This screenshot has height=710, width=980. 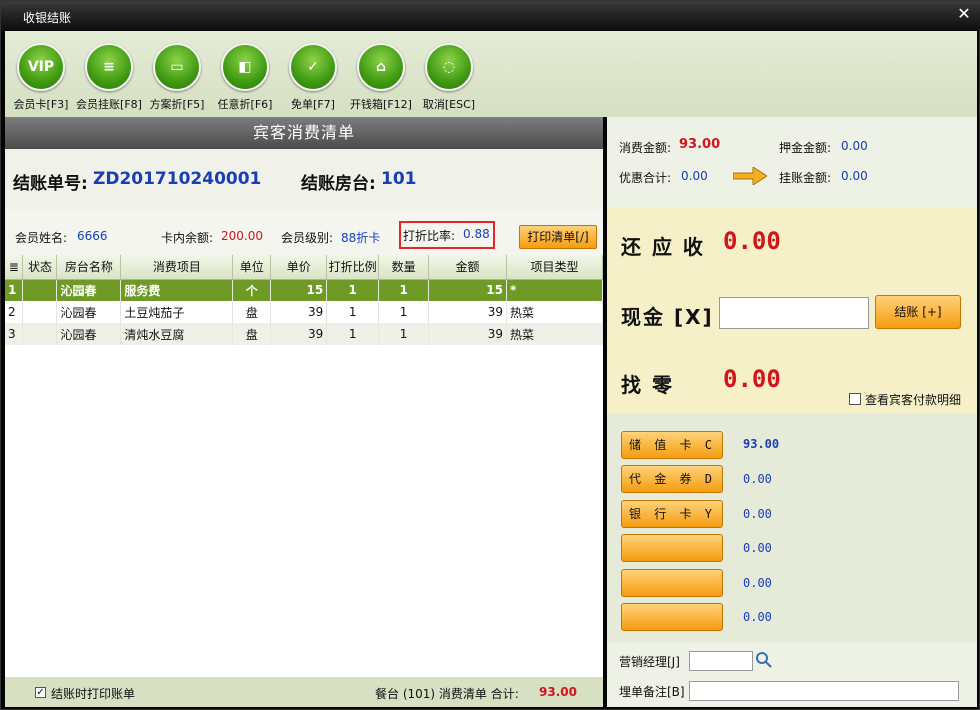 What do you see at coordinates (404, 267) in the screenshot?
I see `col-qty: 数量` at bounding box center [404, 267].